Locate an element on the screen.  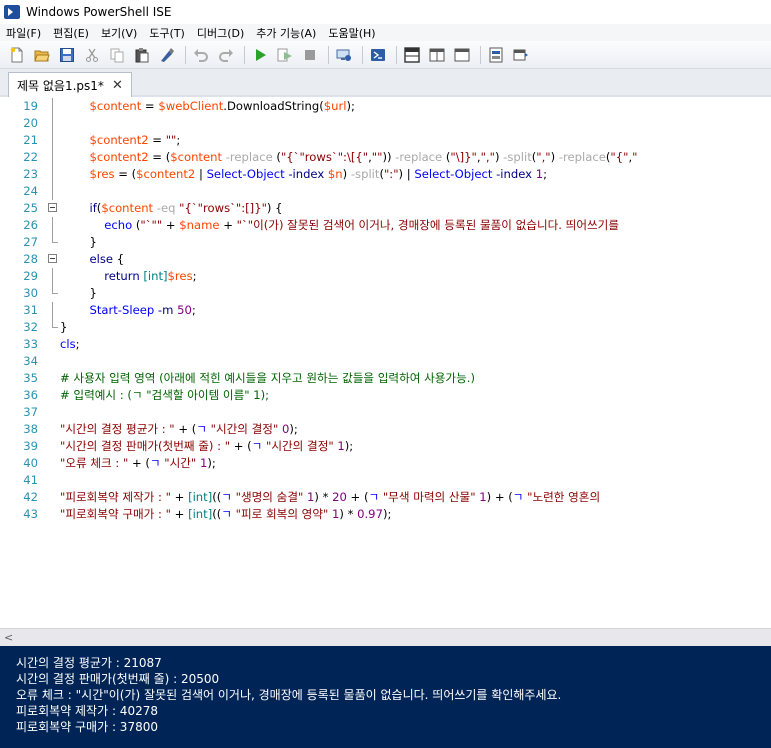
show-addon-icon is located at coordinates (521, 55).